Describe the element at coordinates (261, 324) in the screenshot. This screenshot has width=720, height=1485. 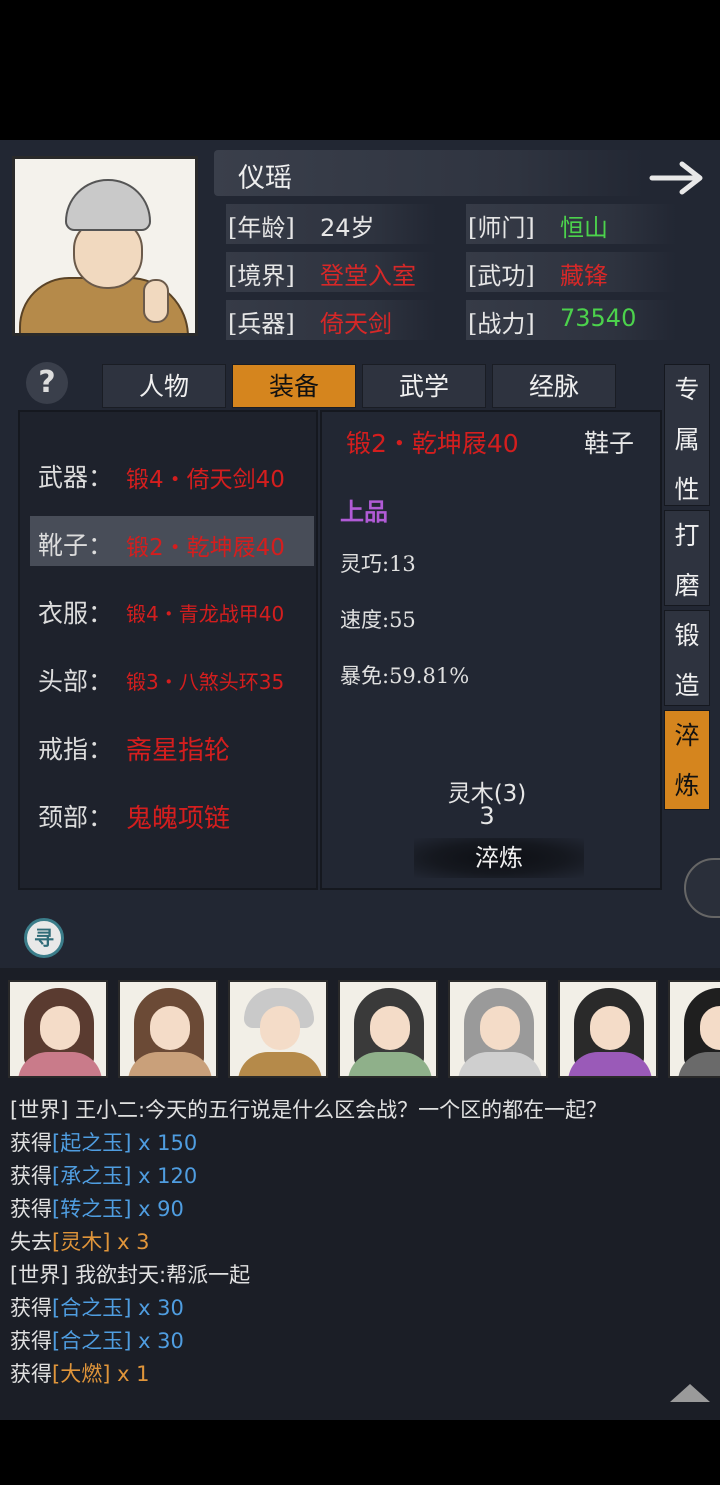
I see `weapon-label: [兵器]` at that location.